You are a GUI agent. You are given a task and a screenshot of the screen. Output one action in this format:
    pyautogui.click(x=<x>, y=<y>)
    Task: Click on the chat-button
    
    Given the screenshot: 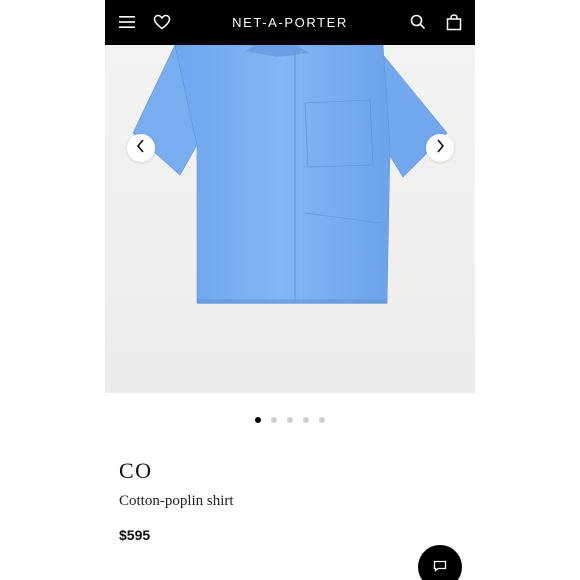 What is the action you would take?
    pyautogui.click(x=440, y=562)
    